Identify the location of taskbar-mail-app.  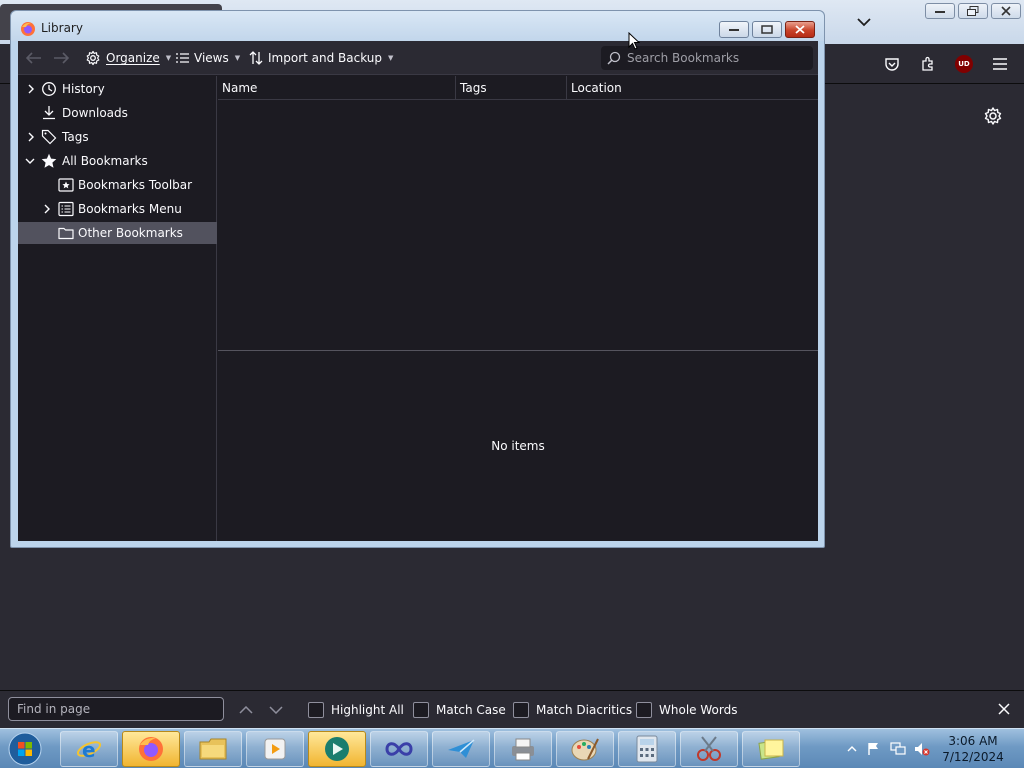
(461, 749).